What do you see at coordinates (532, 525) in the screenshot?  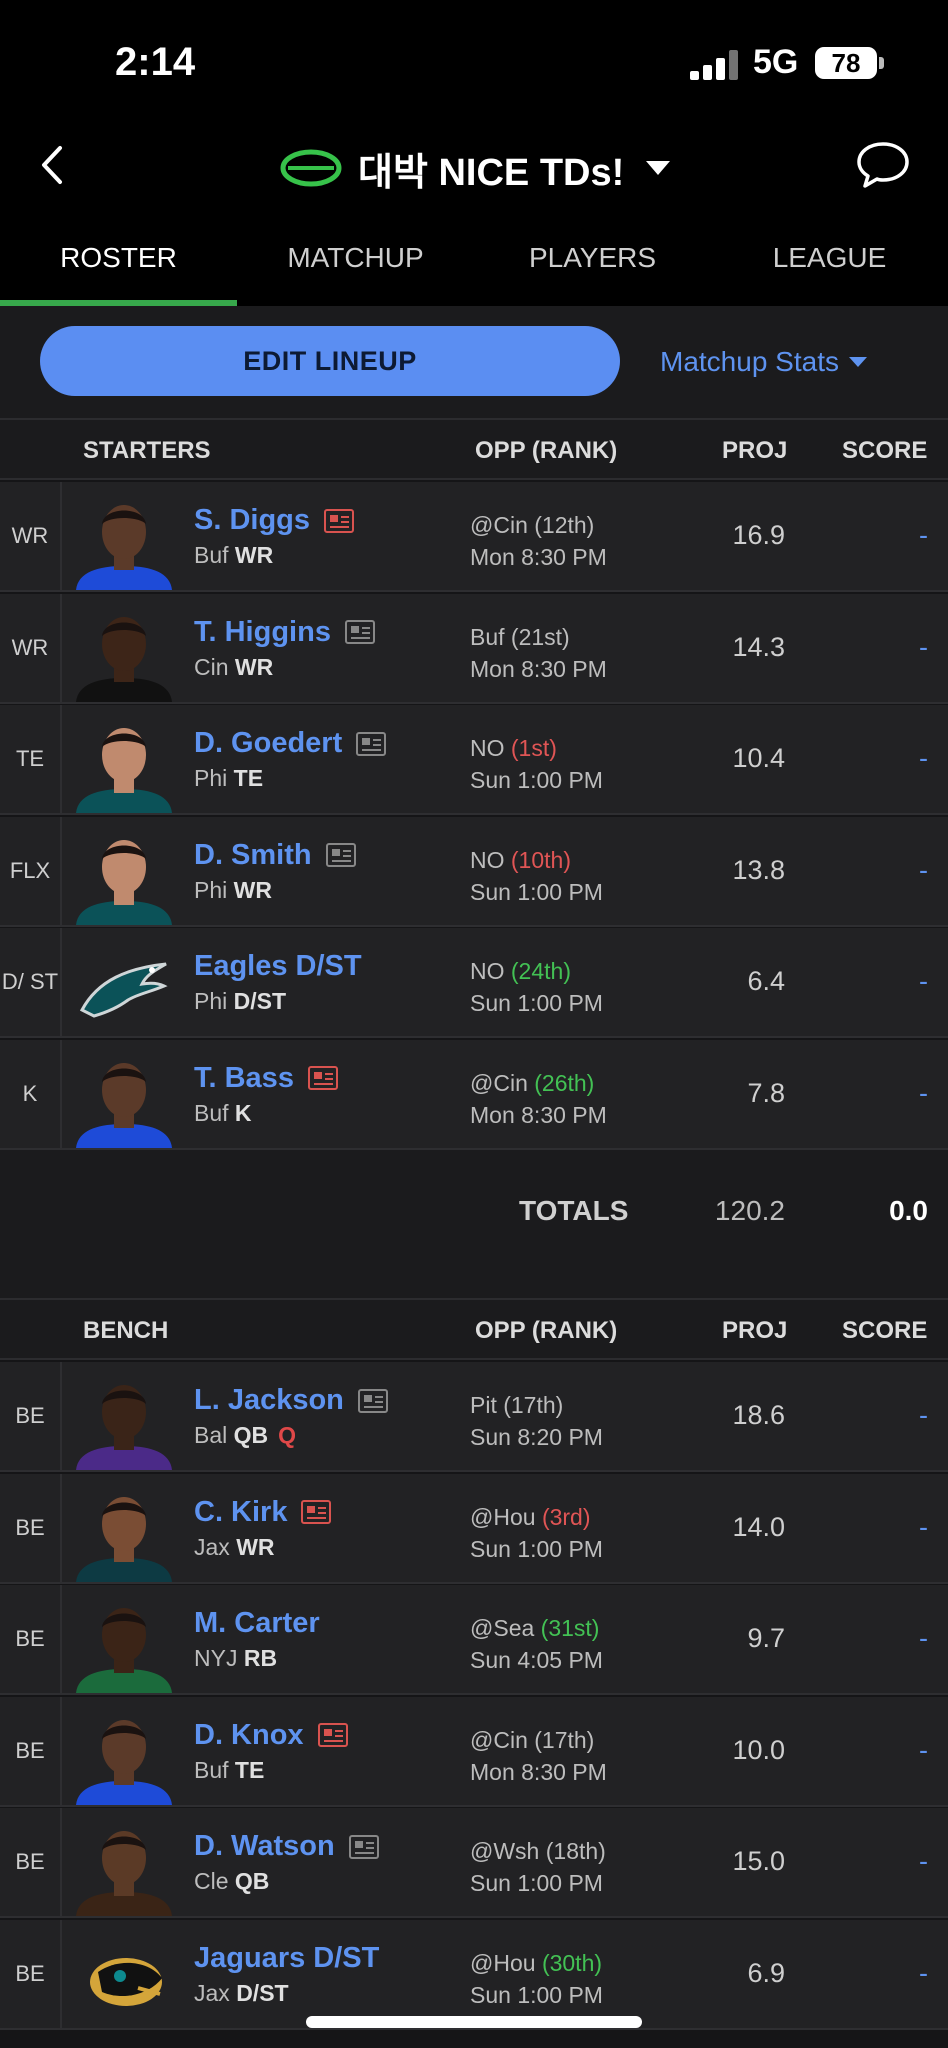 I see `opponent: @Cin (12th)` at bounding box center [532, 525].